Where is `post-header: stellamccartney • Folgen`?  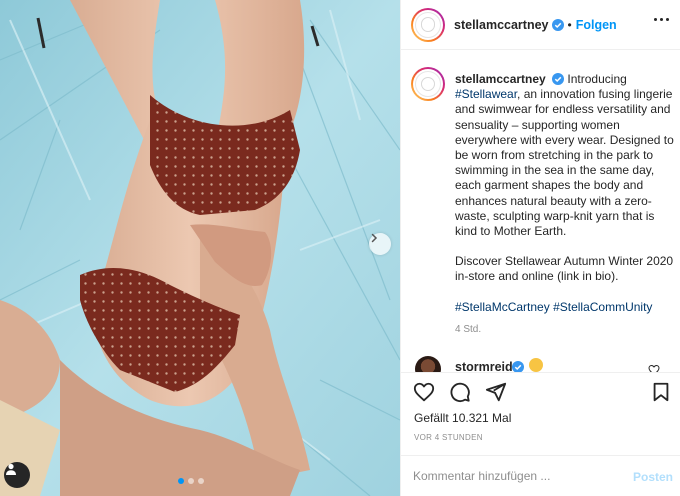 post-header: stellamccartney • Folgen is located at coordinates (540, 25).